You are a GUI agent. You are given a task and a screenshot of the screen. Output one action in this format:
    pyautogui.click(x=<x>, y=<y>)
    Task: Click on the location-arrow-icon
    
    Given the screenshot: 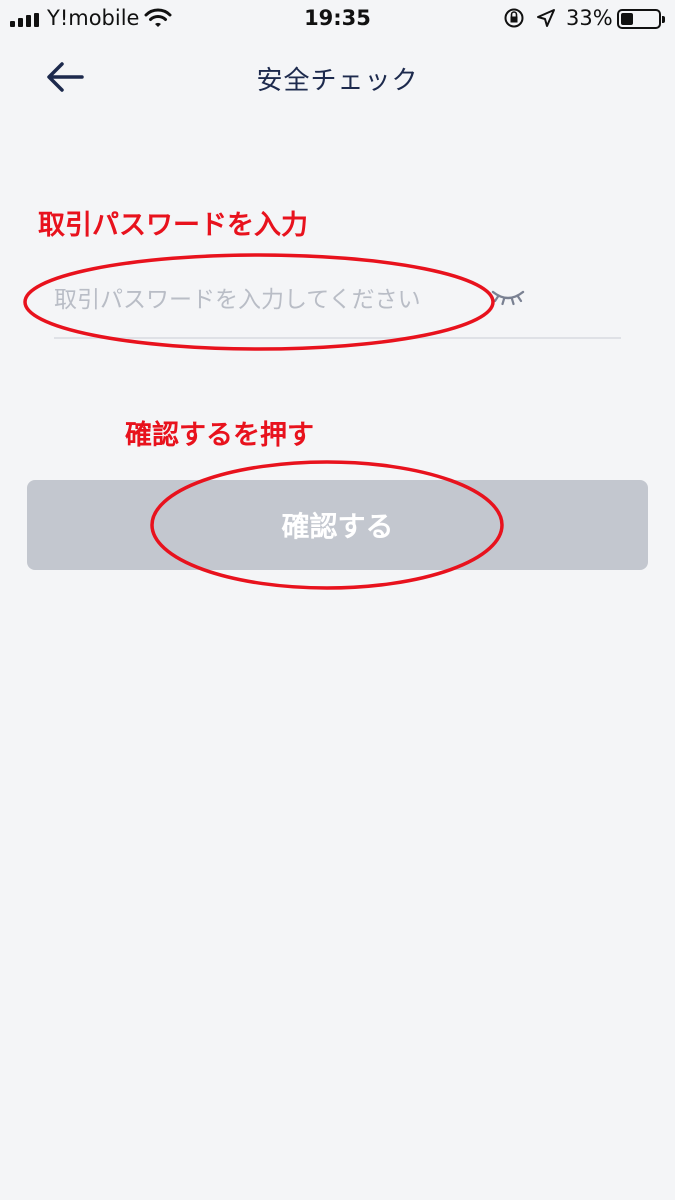 What is the action you would take?
    pyautogui.click(x=546, y=18)
    